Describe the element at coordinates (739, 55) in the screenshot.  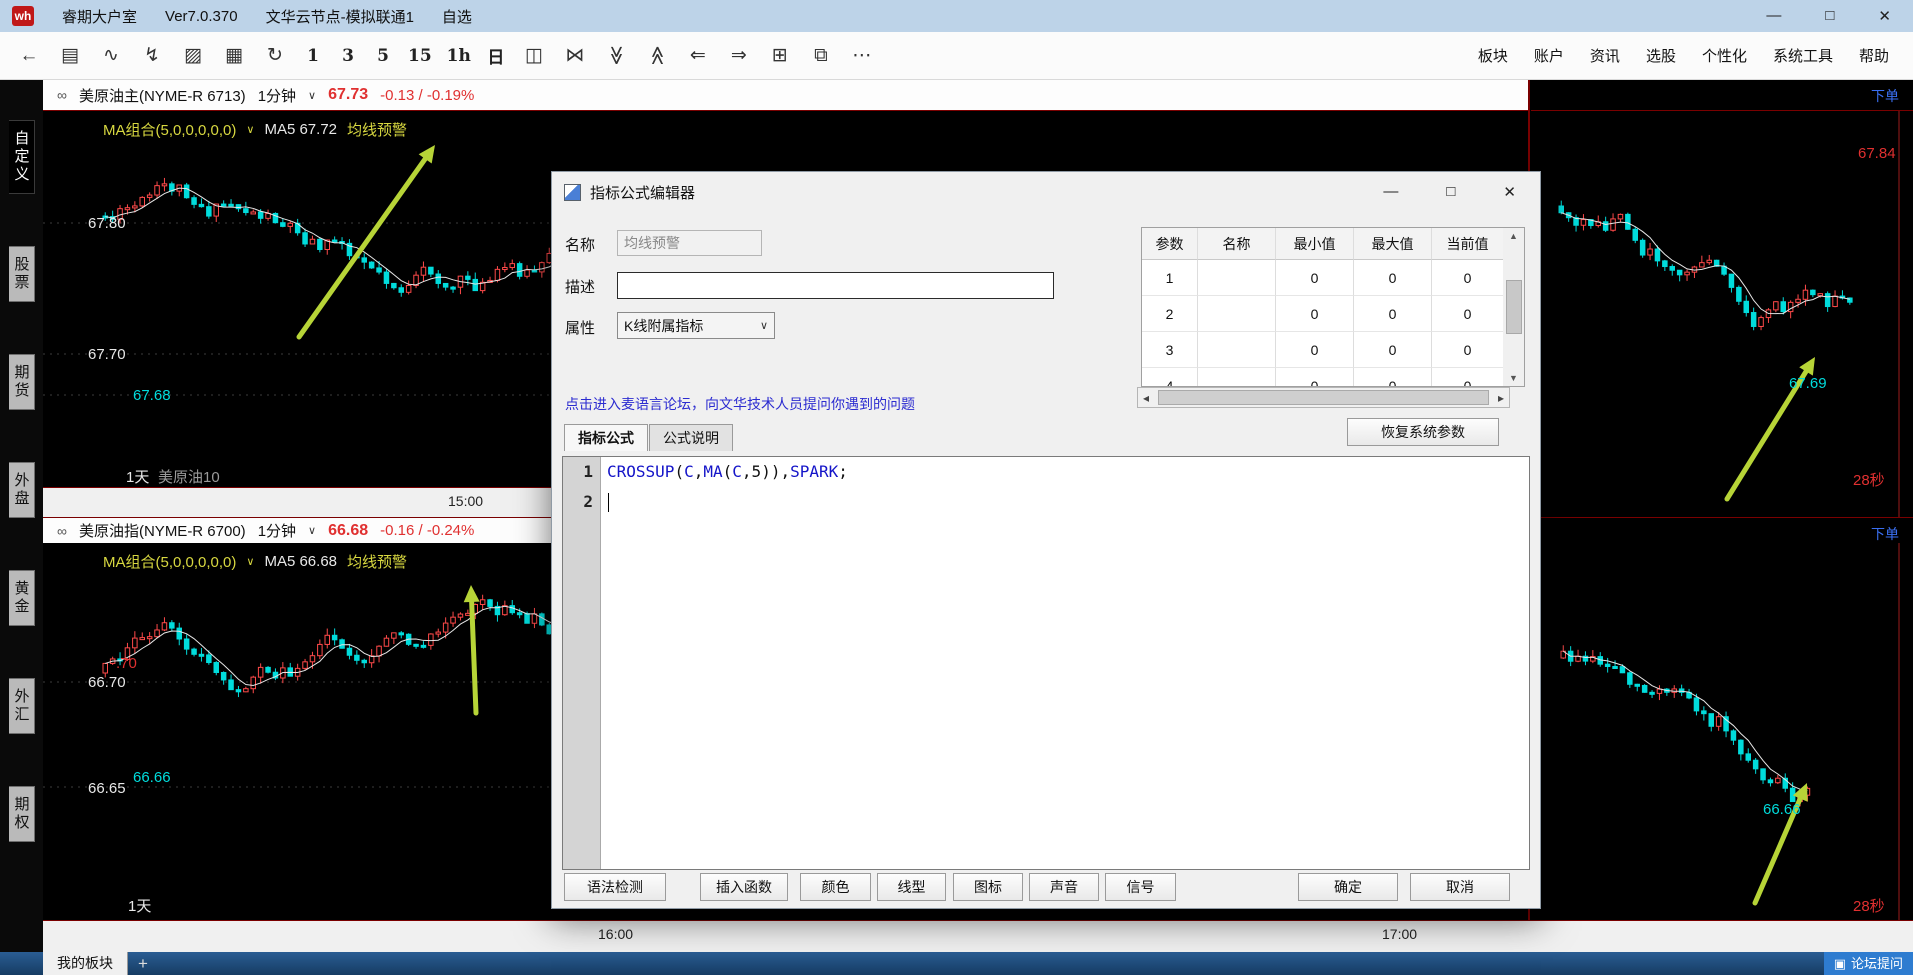
I see `next-page-icon: ⇒` at that location.